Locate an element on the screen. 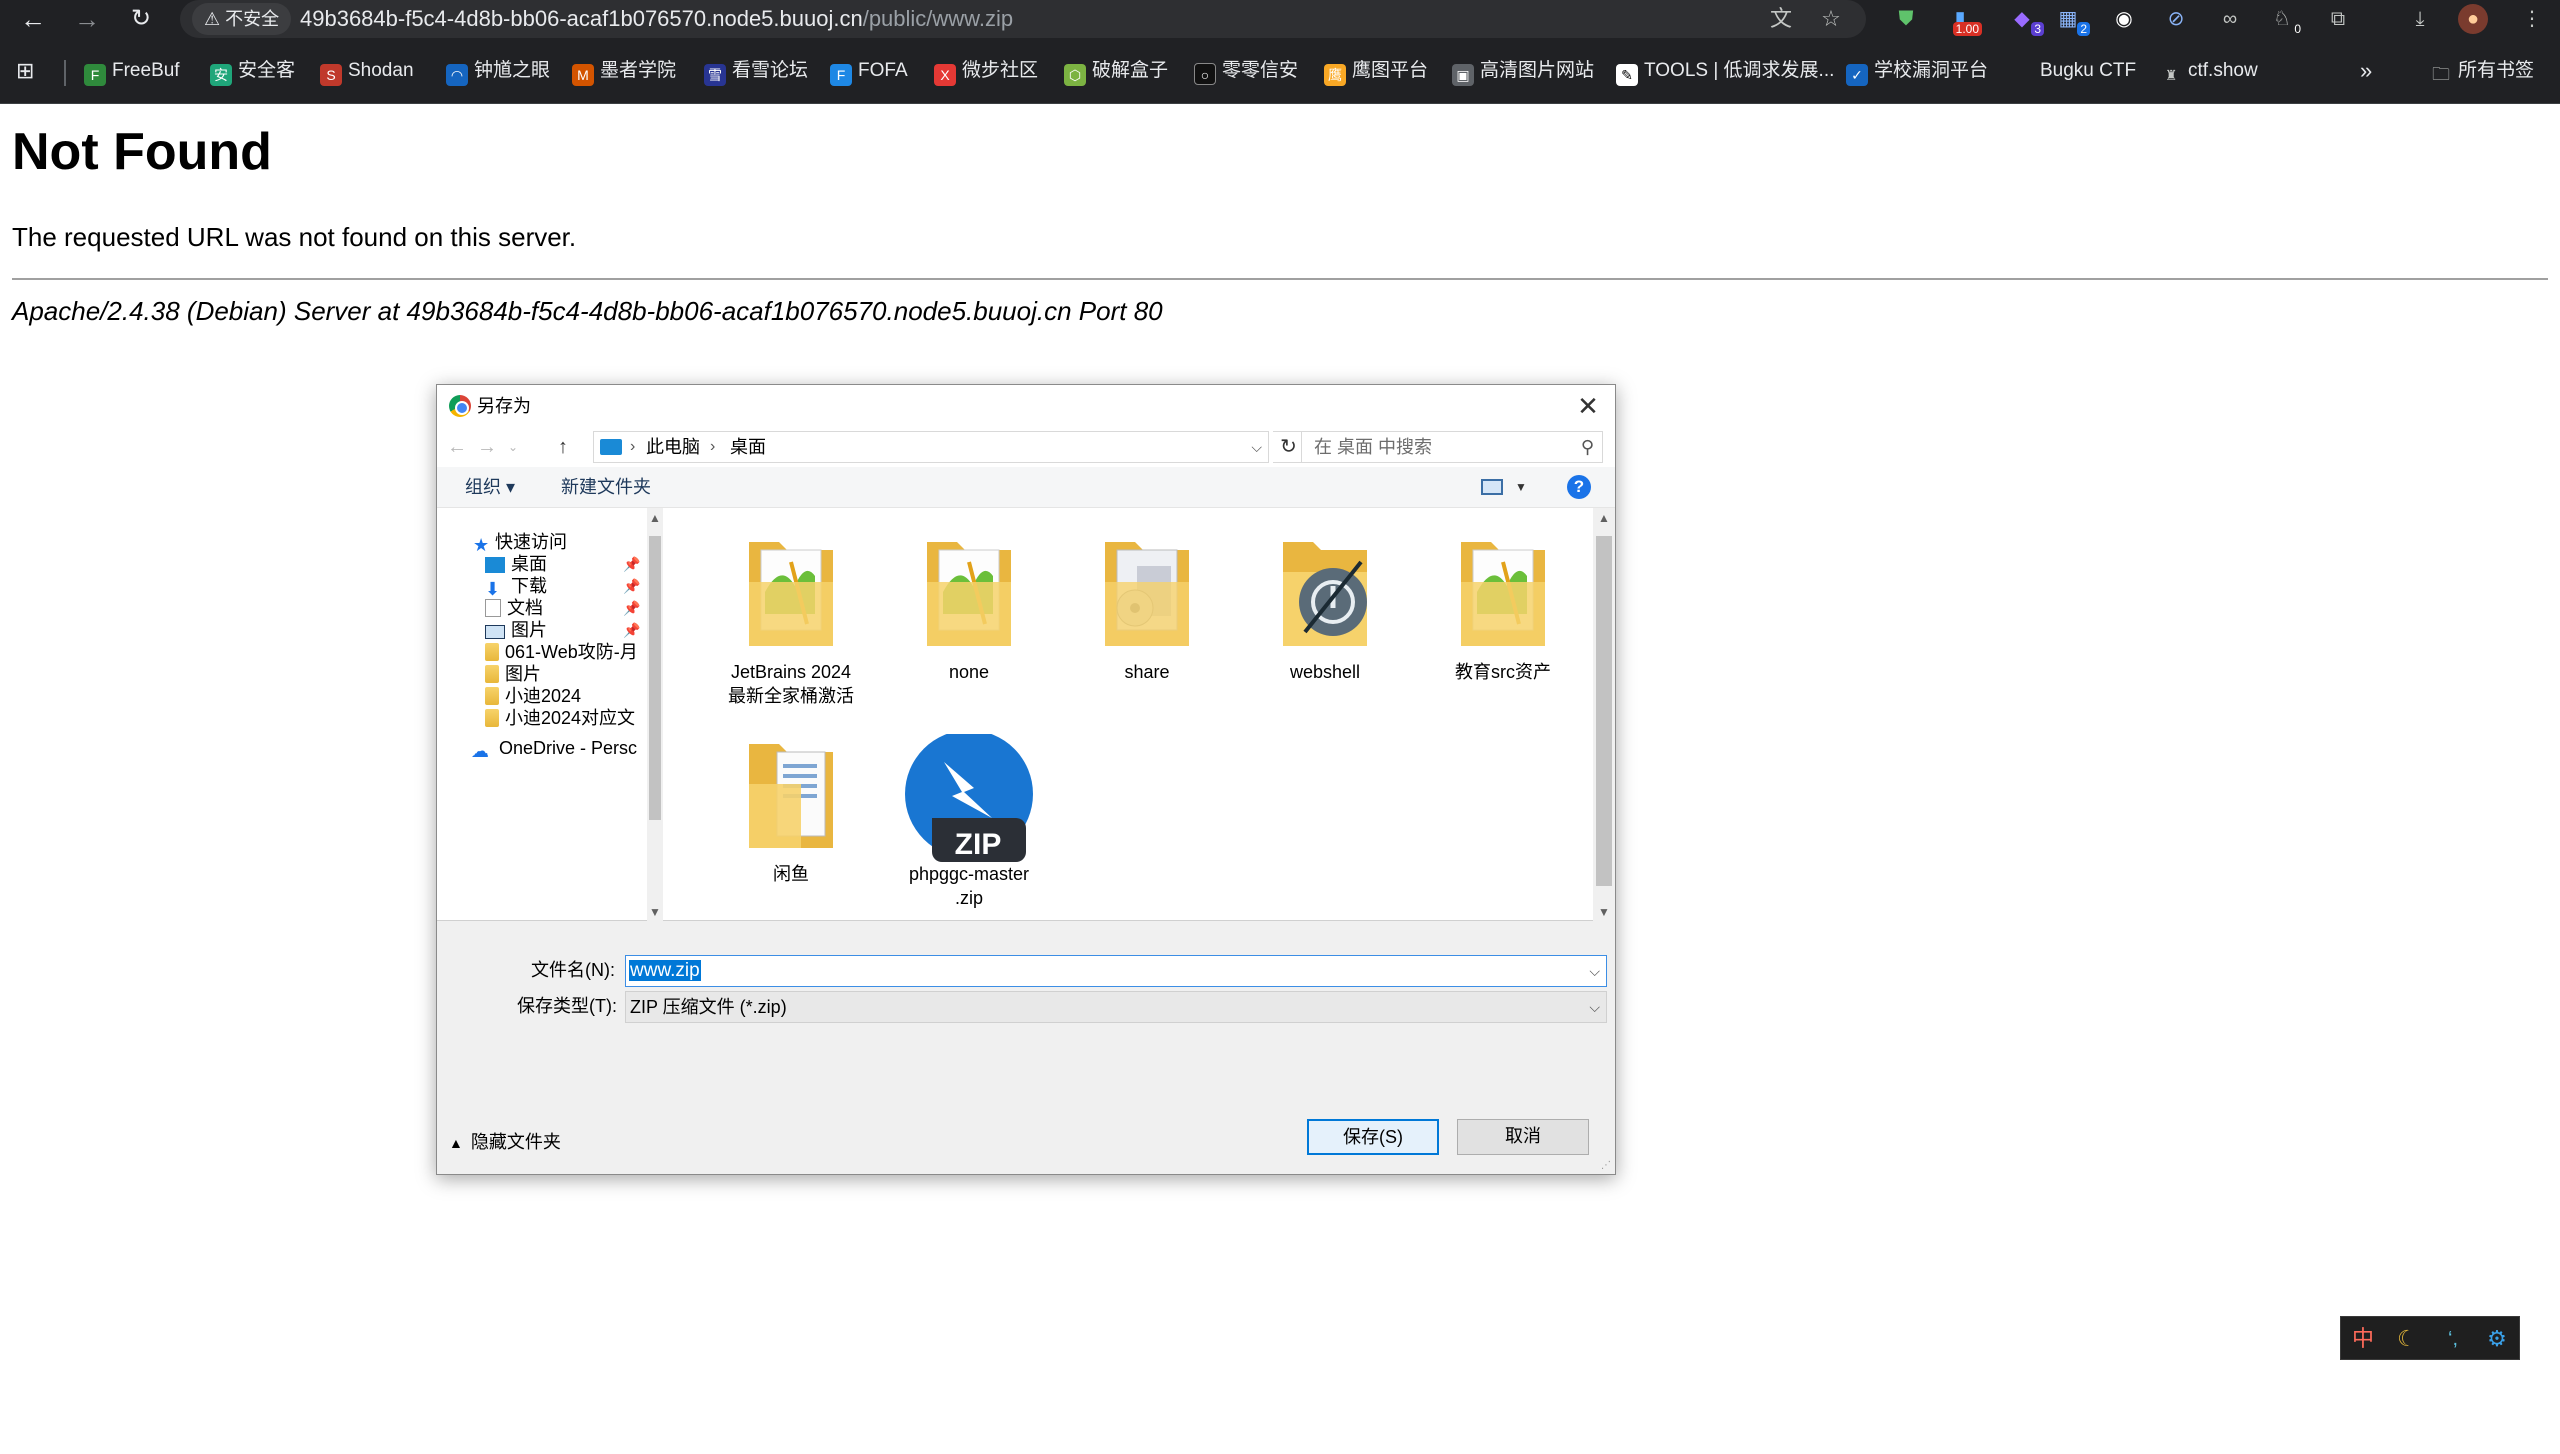 The height and width of the screenshot is (1454, 2560). file-item-webshell: webshell is located at coordinates (1325, 608).